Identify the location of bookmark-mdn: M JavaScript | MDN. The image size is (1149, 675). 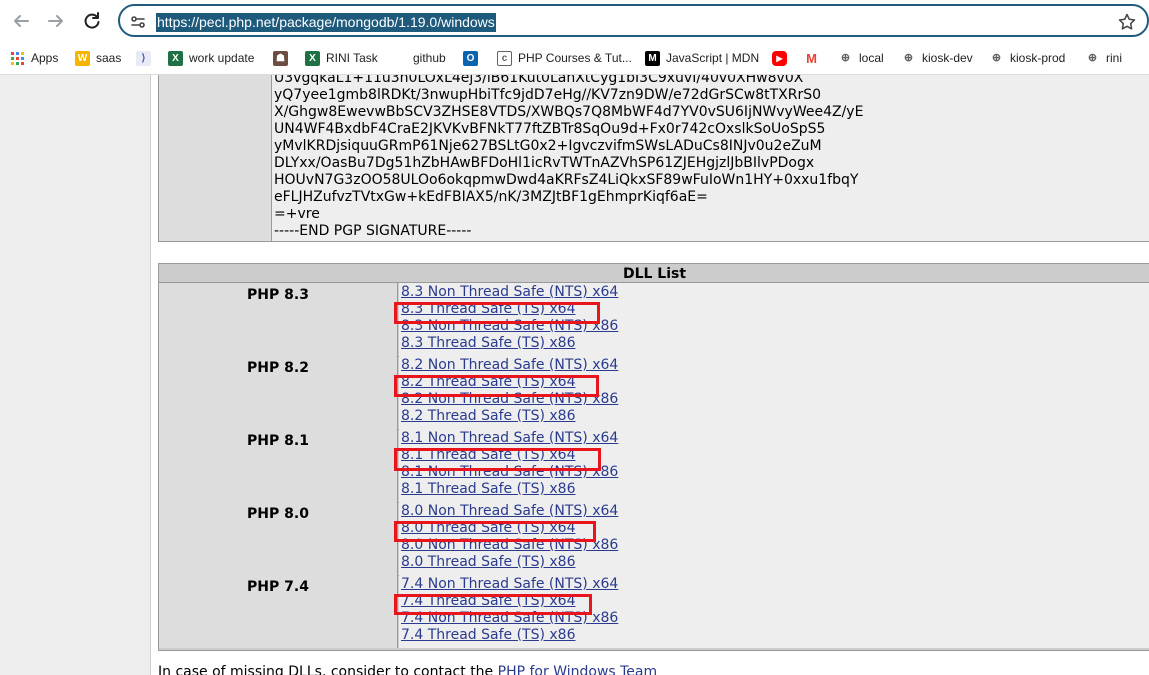
(702, 58).